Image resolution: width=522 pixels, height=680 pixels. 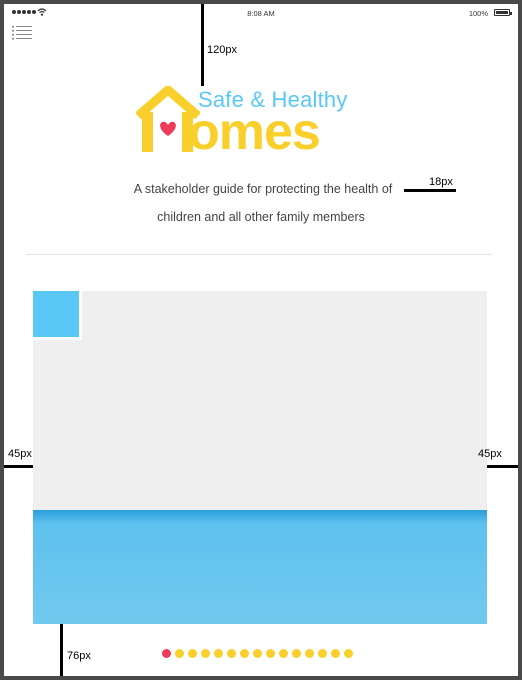 What do you see at coordinates (261, 217) in the screenshot?
I see `subtitle-line-2: children and all other family members` at bounding box center [261, 217].